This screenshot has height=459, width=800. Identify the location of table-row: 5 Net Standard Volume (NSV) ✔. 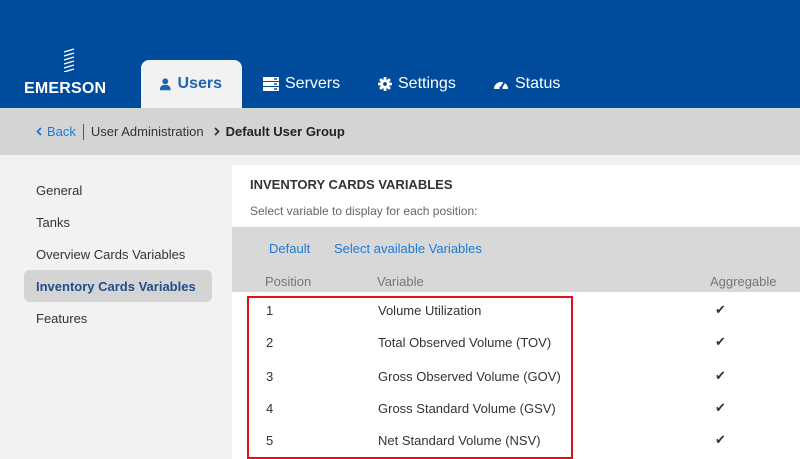
(516, 440).